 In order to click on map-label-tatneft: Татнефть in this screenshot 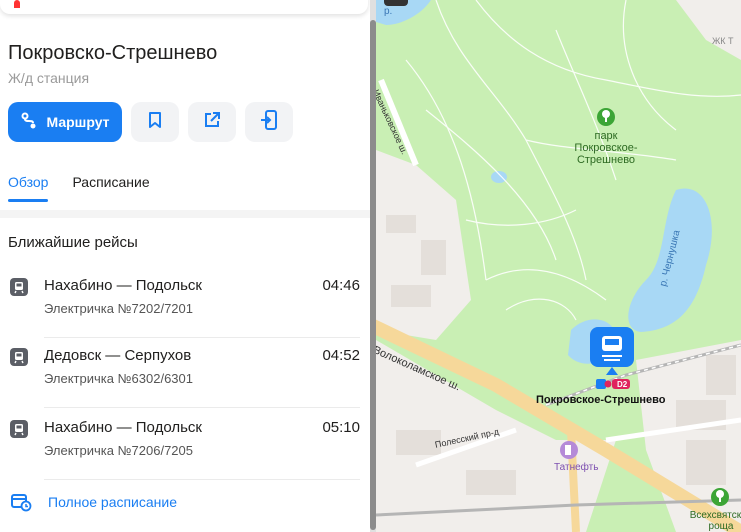, I will do `click(576, 467)`.